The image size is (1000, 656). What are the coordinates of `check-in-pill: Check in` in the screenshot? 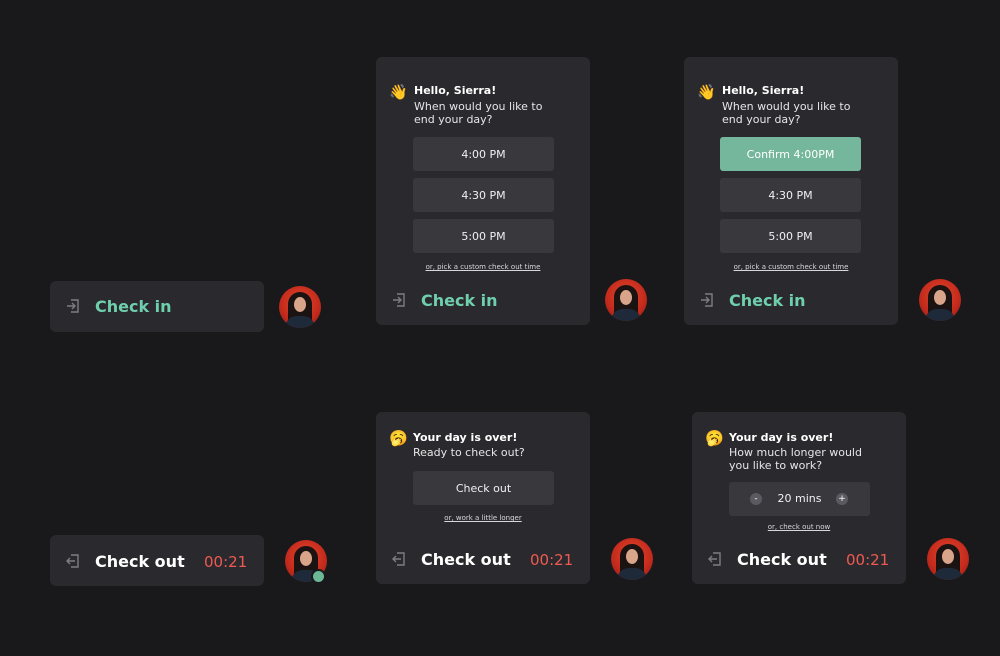 It's located at (157, 306).